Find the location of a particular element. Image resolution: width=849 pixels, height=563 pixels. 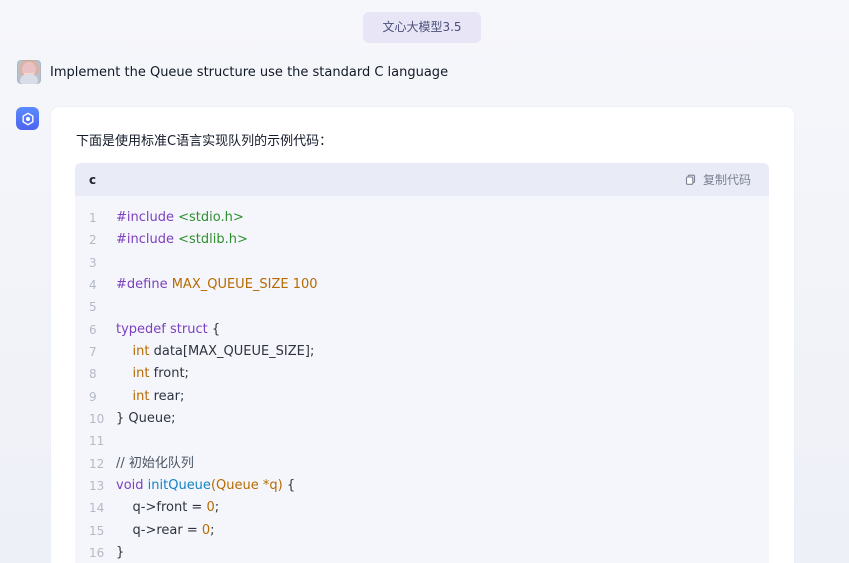

code-language-label: c is located at coordinates (93, 179).